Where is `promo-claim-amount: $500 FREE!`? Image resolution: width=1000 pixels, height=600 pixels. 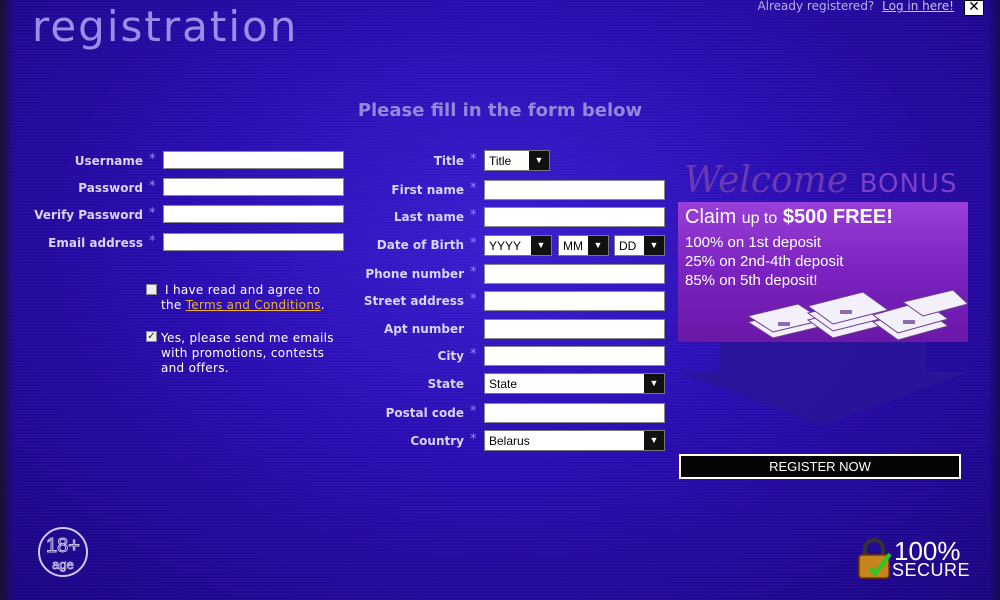 promo-claim-amount: $500 FREE! is located at coordinates (837, 217).